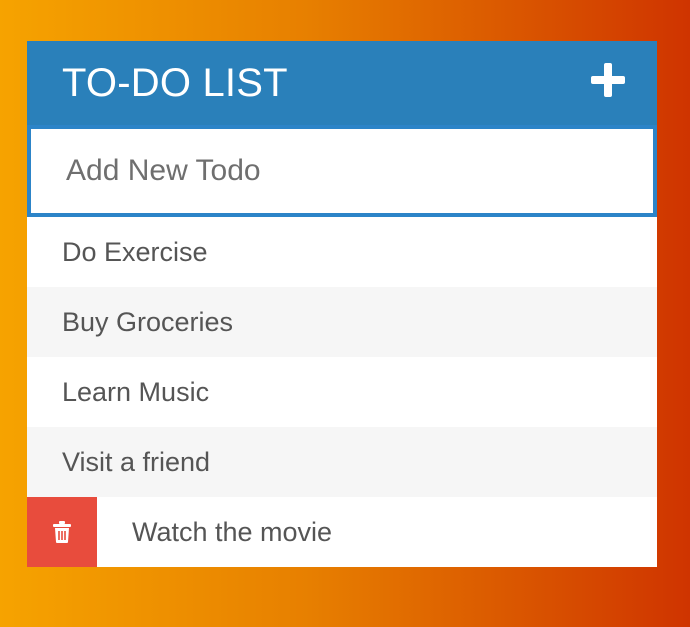  What do you see at coordinates (175, 82) in the screenshot?
I see `page-title: TO-DO LIST` at bounding box center [175, 82].